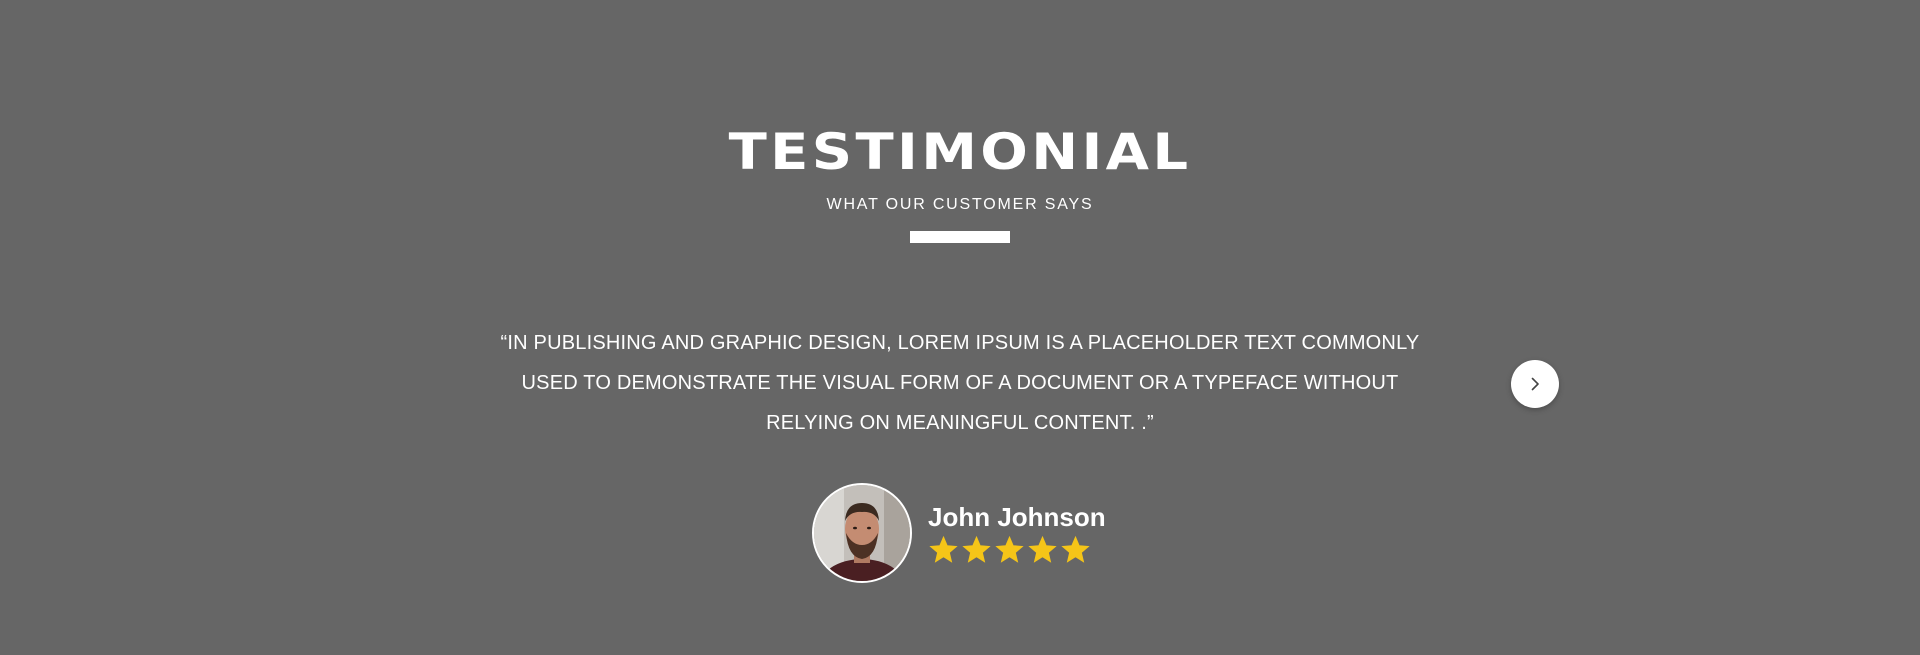 This screenshot has width=1920, height=655. What do you see at coordinates (960, 152) in the screenshot?
I see `section-title: TESTIMONIAL` at bounding box center [960, 152].